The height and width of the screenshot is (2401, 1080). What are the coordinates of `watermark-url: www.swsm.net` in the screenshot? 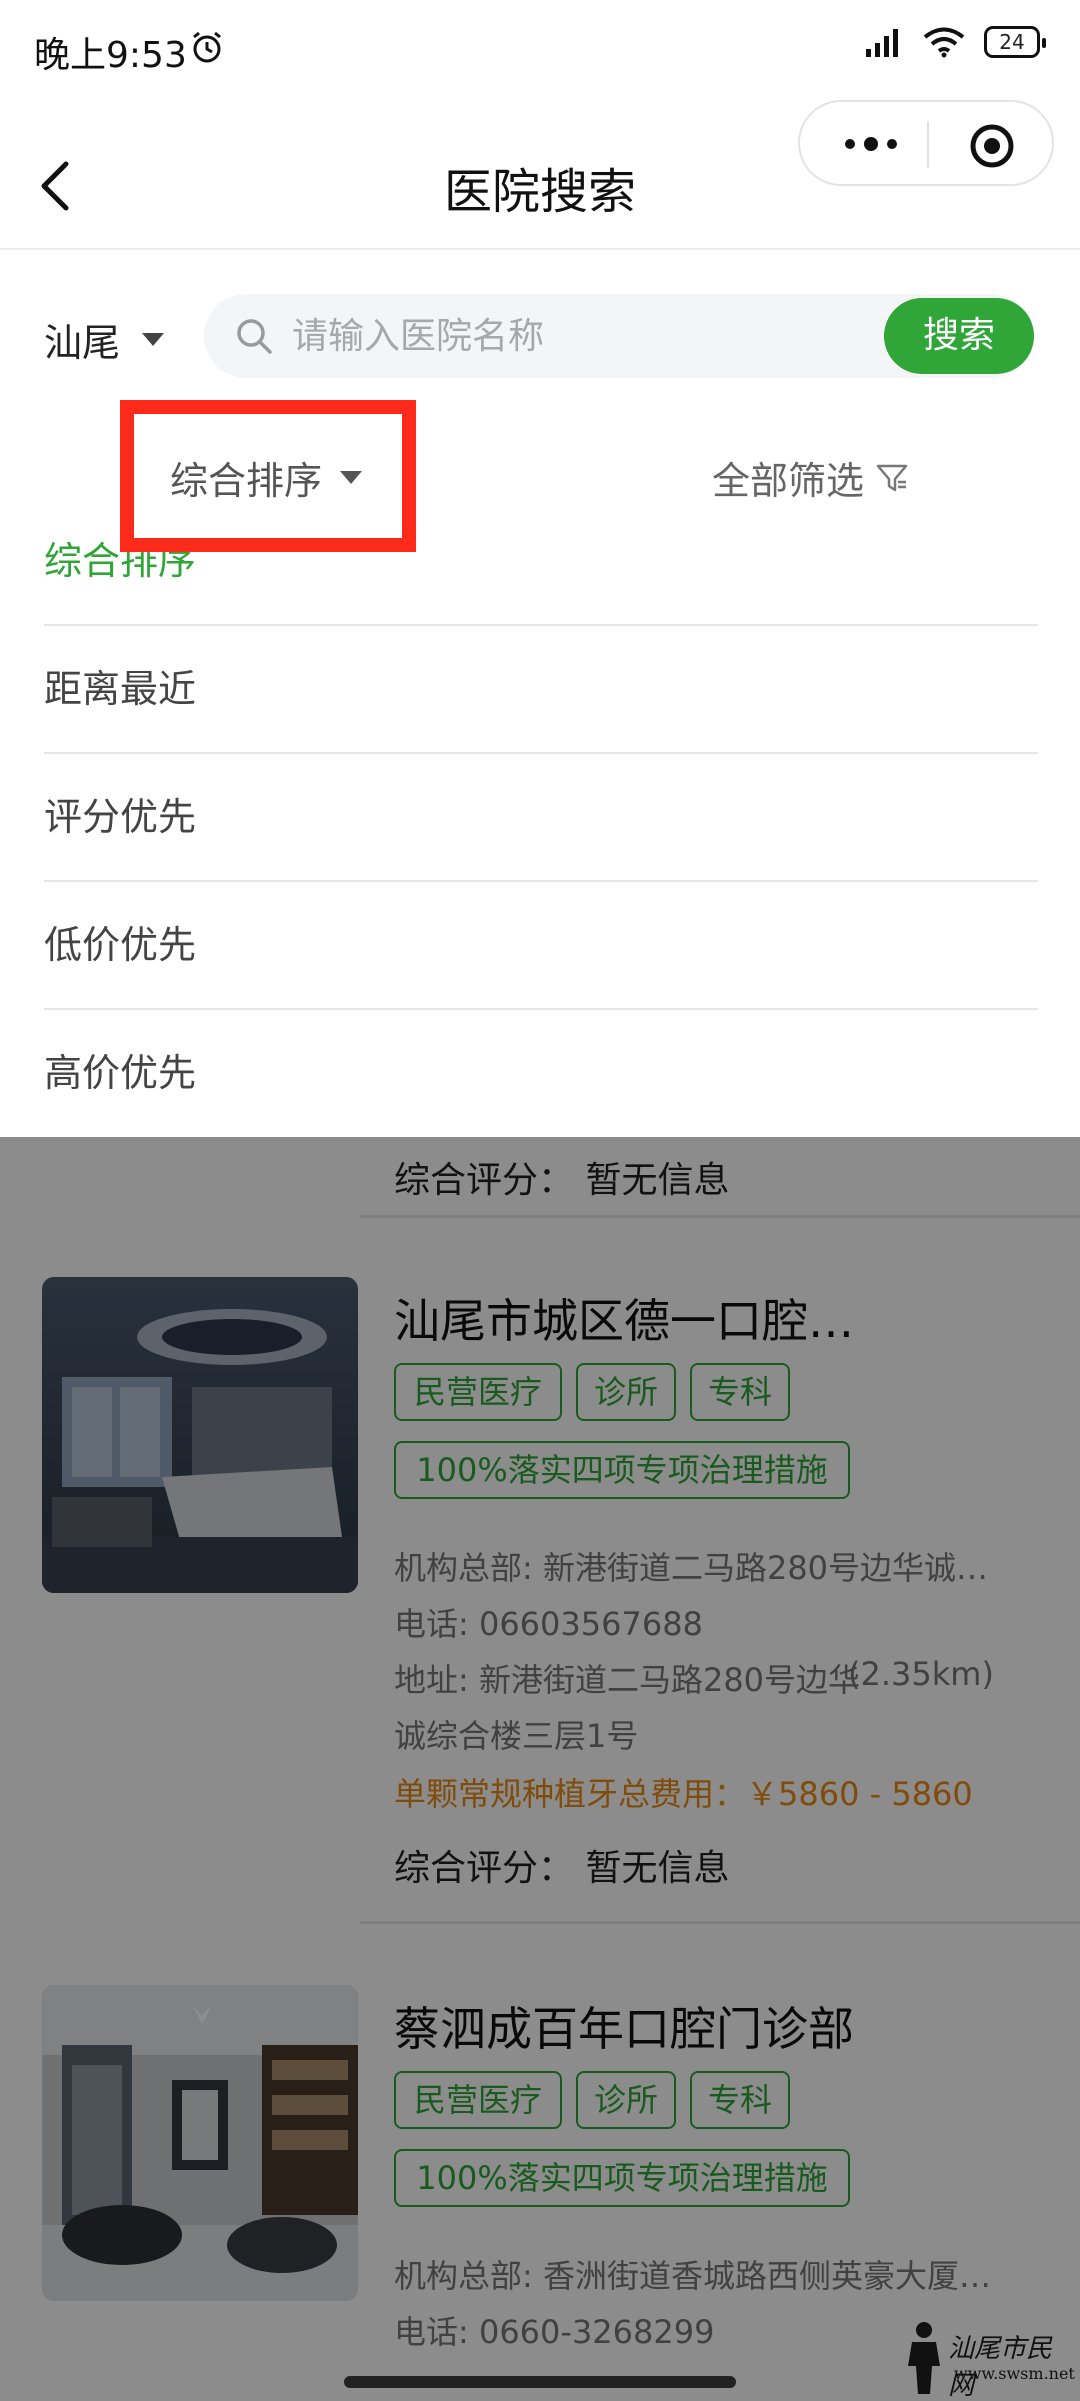 It's located at (1014, 2373).